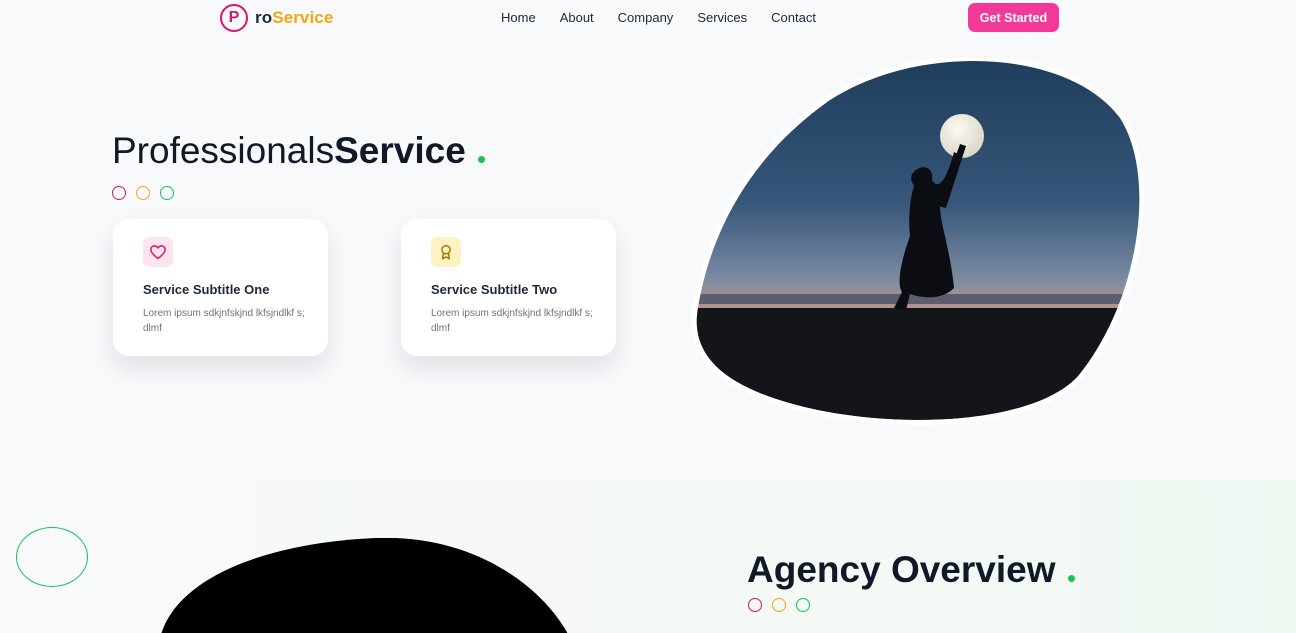  Describe the element at coordinates (793, 17) in the screenshot. I see `nav-link-contact: Contact` at that location.